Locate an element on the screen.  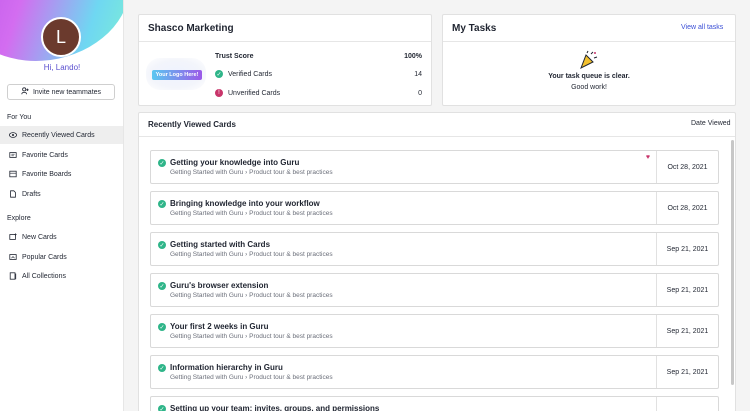
drafts-icon is located at coordinates (13, 194).